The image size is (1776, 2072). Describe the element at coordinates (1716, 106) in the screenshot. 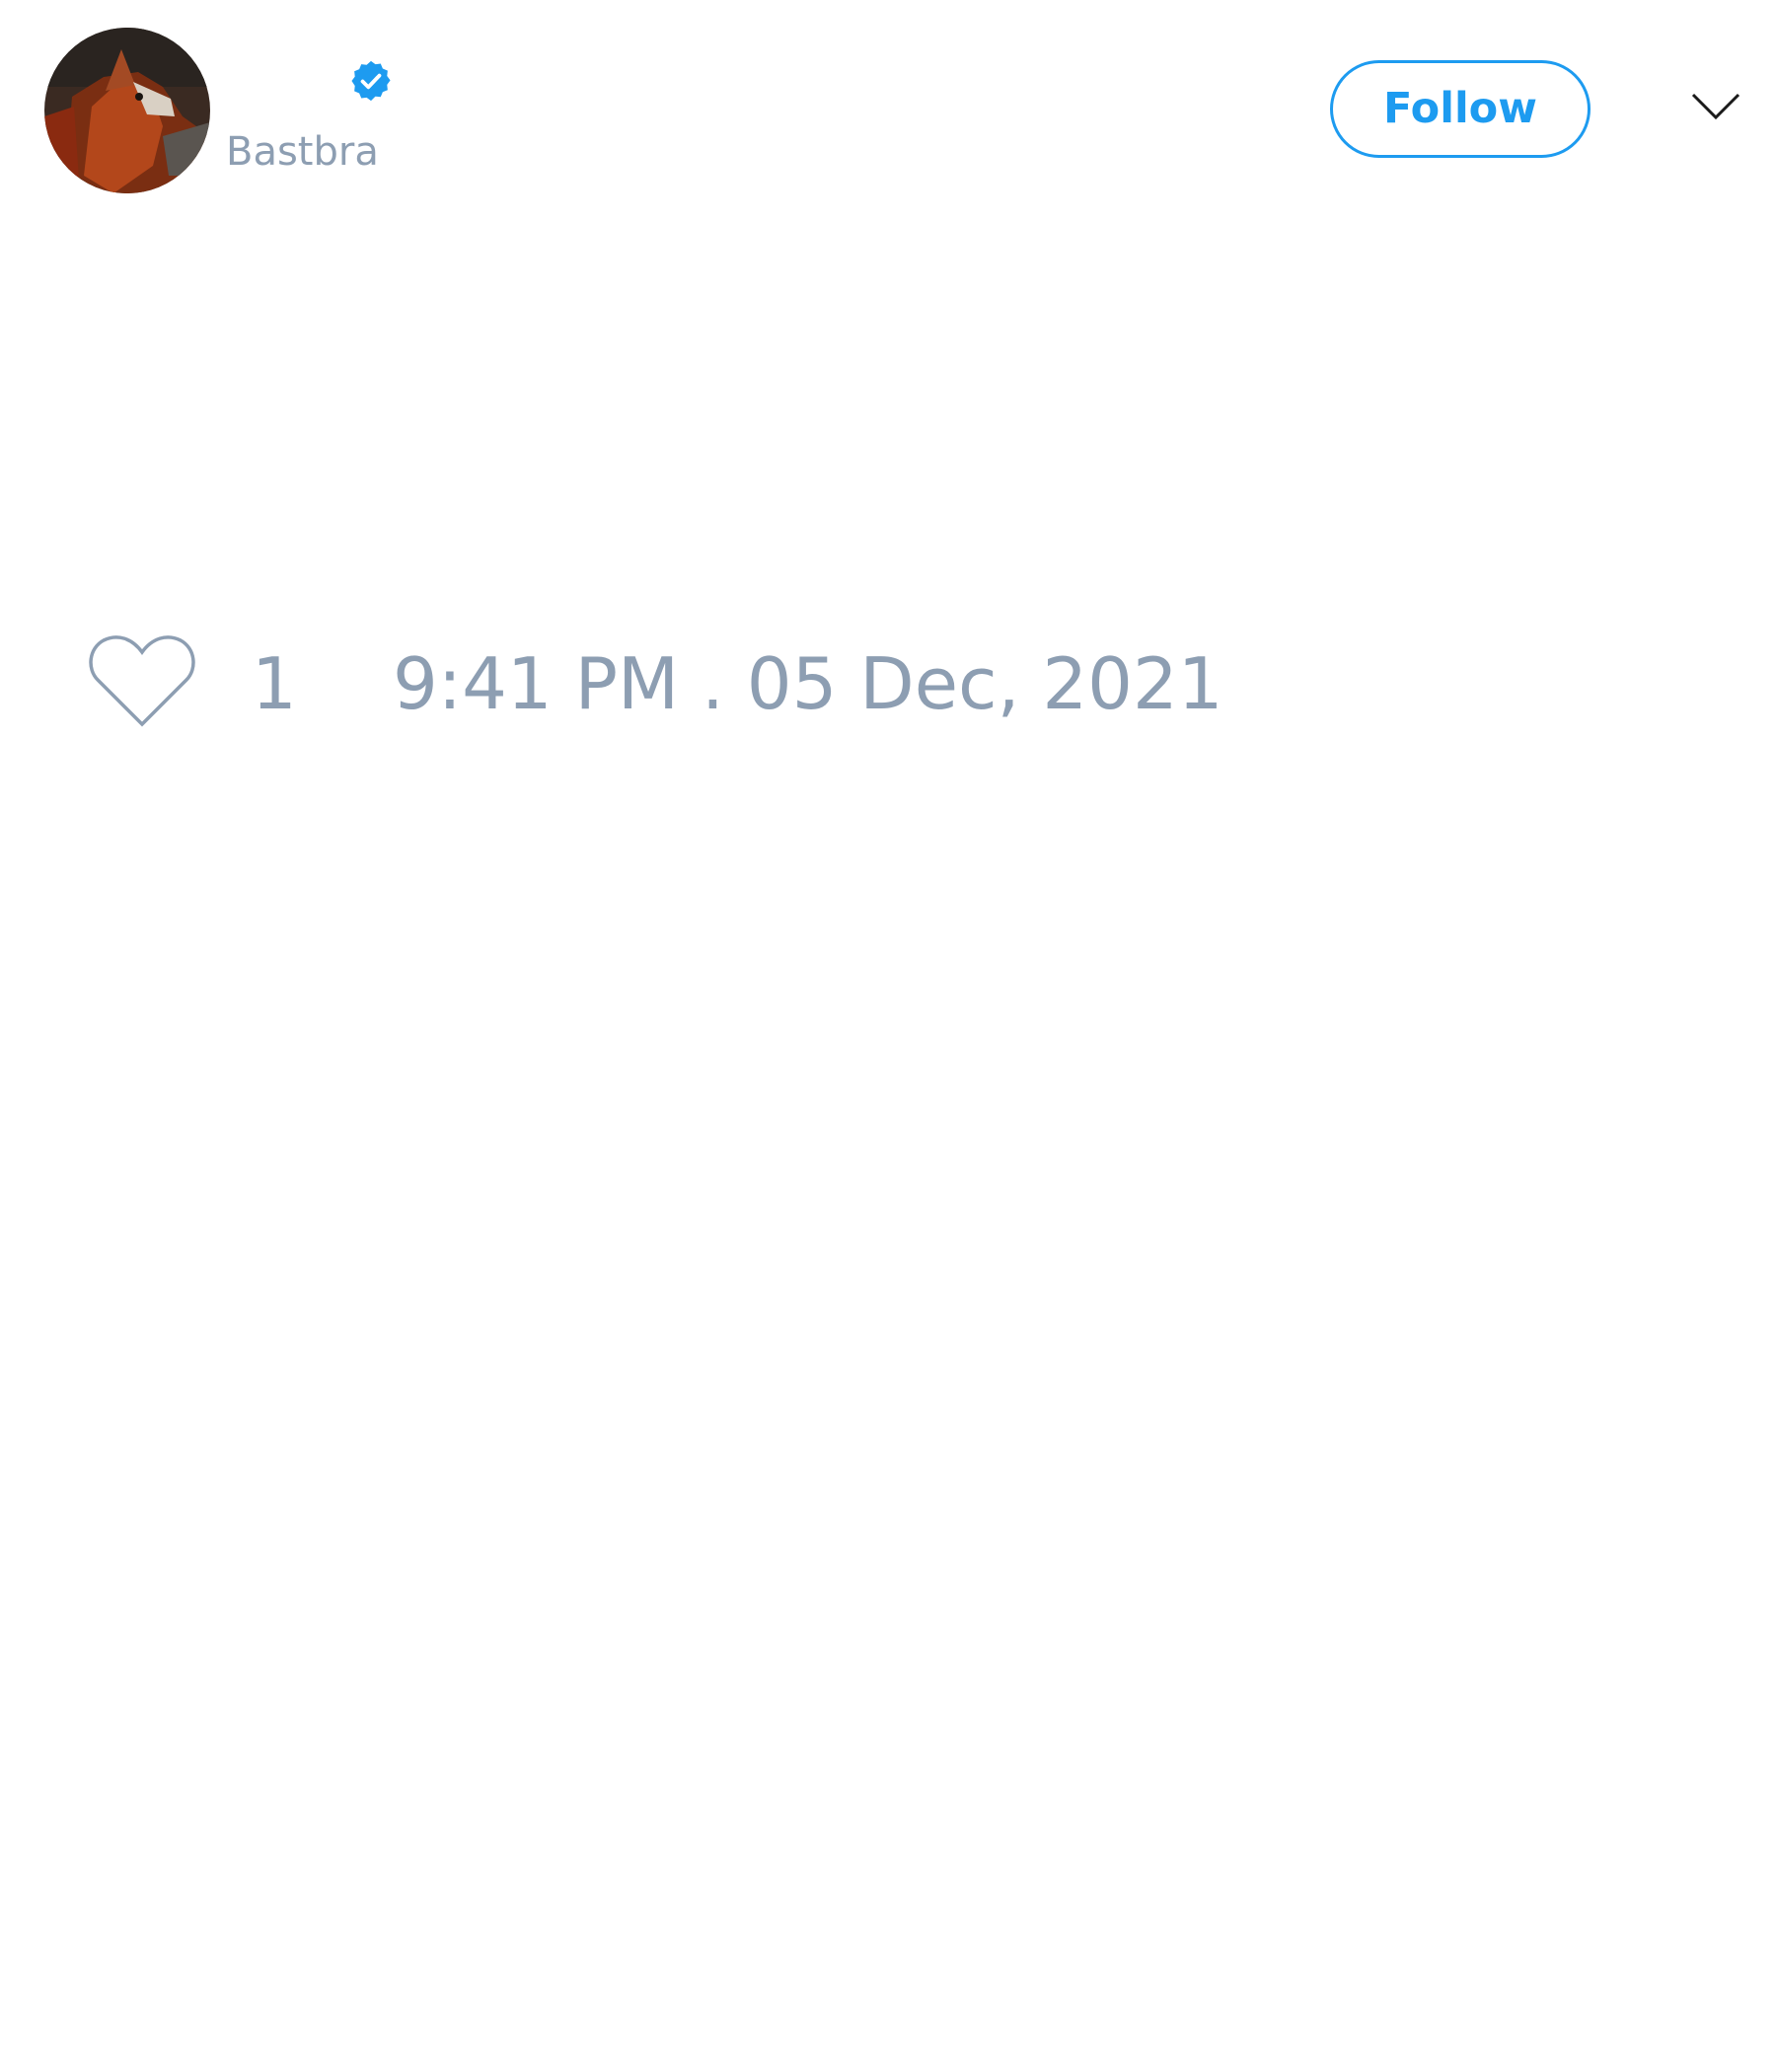

I see `chevron-down-icon` at that location.